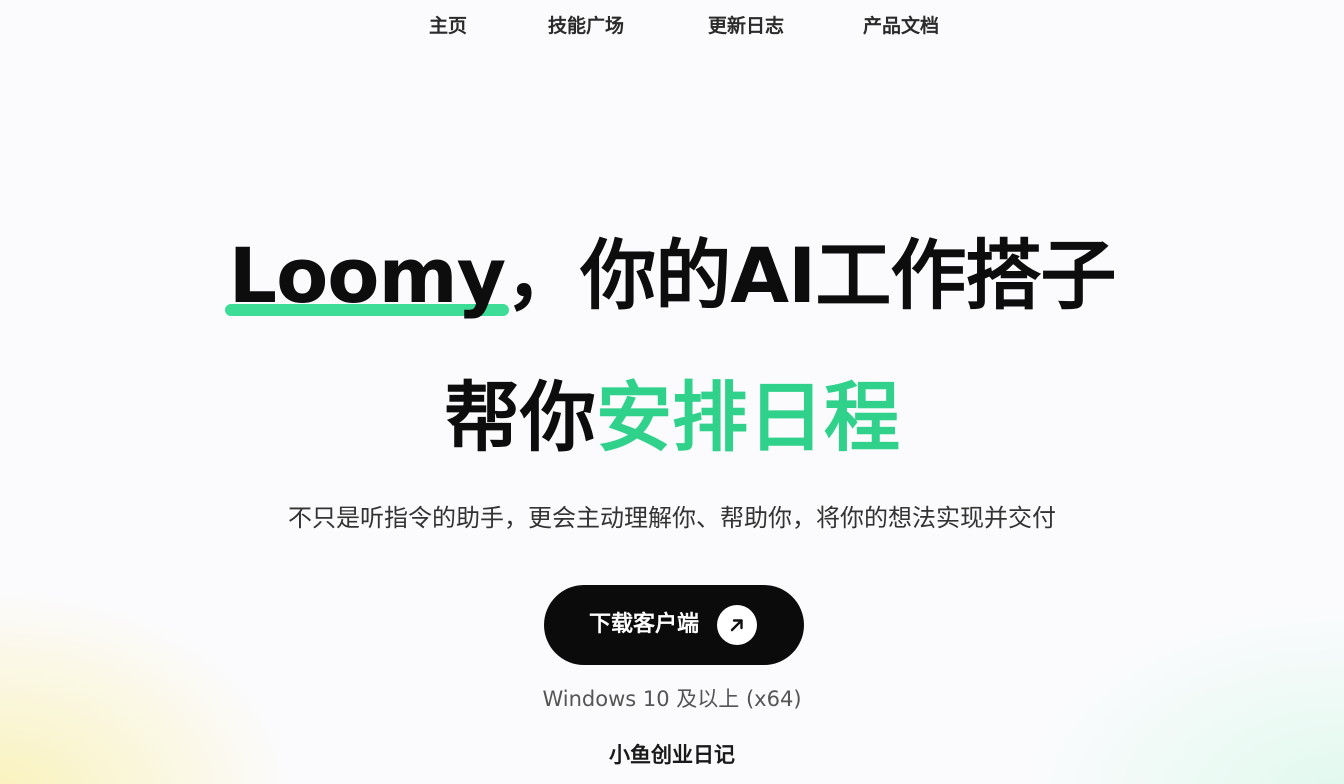 Image resolution: width=1344 pixels, height=784 pixels. What do you see at coordinates (520, 417) in the screenshot?
I see `subheadline-prefix: 帮你` at bounding box center [520, 417].